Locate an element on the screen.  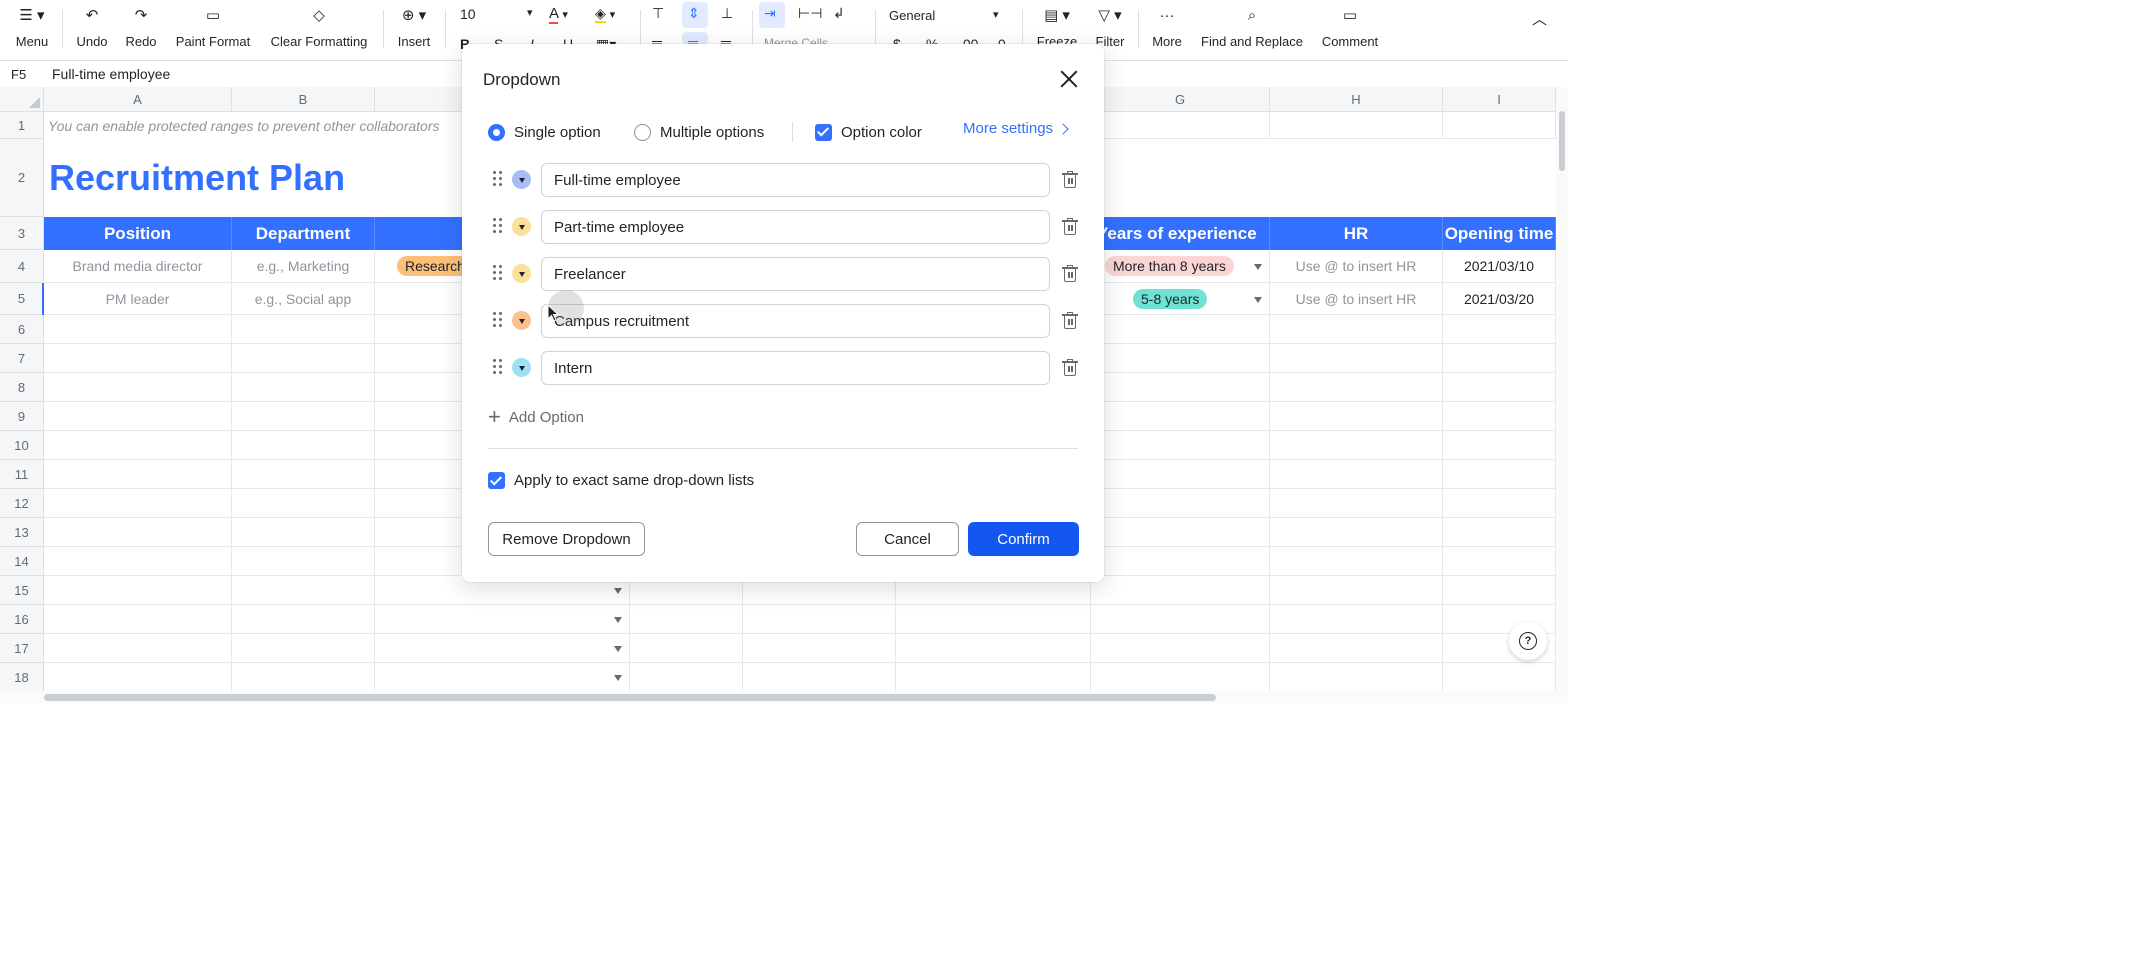
formula-input: Full-time employee is located at coordinates (107, 74).